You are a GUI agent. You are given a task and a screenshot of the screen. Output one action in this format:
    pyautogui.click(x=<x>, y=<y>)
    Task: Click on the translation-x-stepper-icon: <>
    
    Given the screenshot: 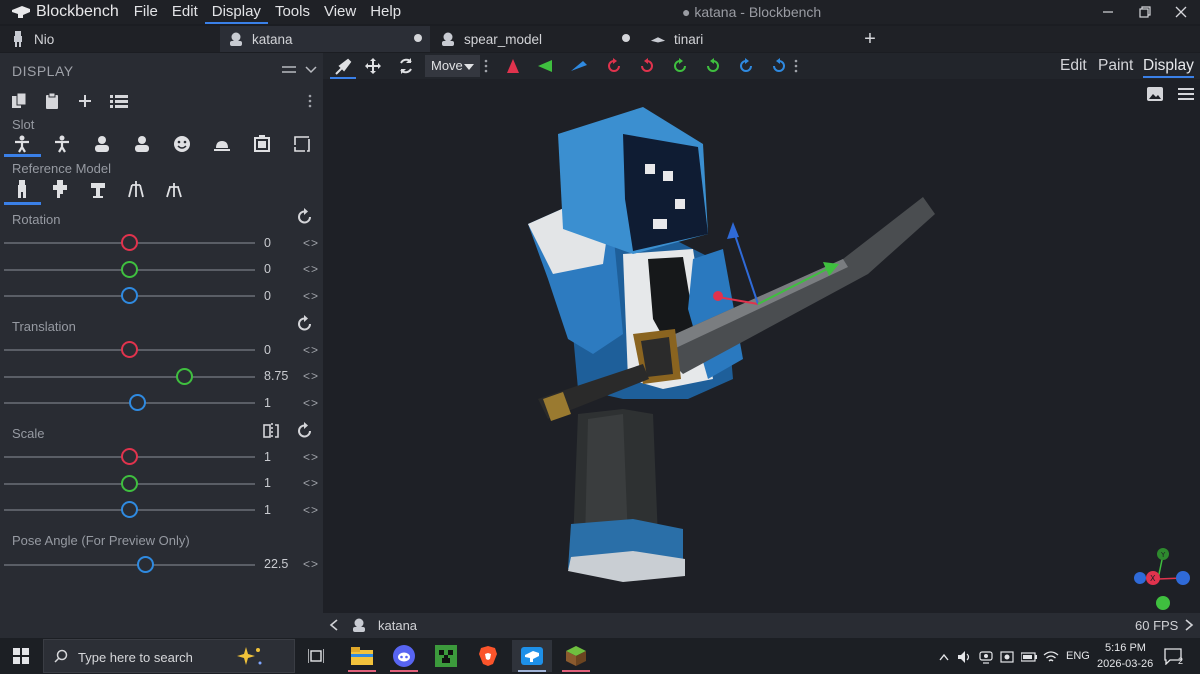 What is the action you would take?
    pyautogui.click(x=311, y=350)
    